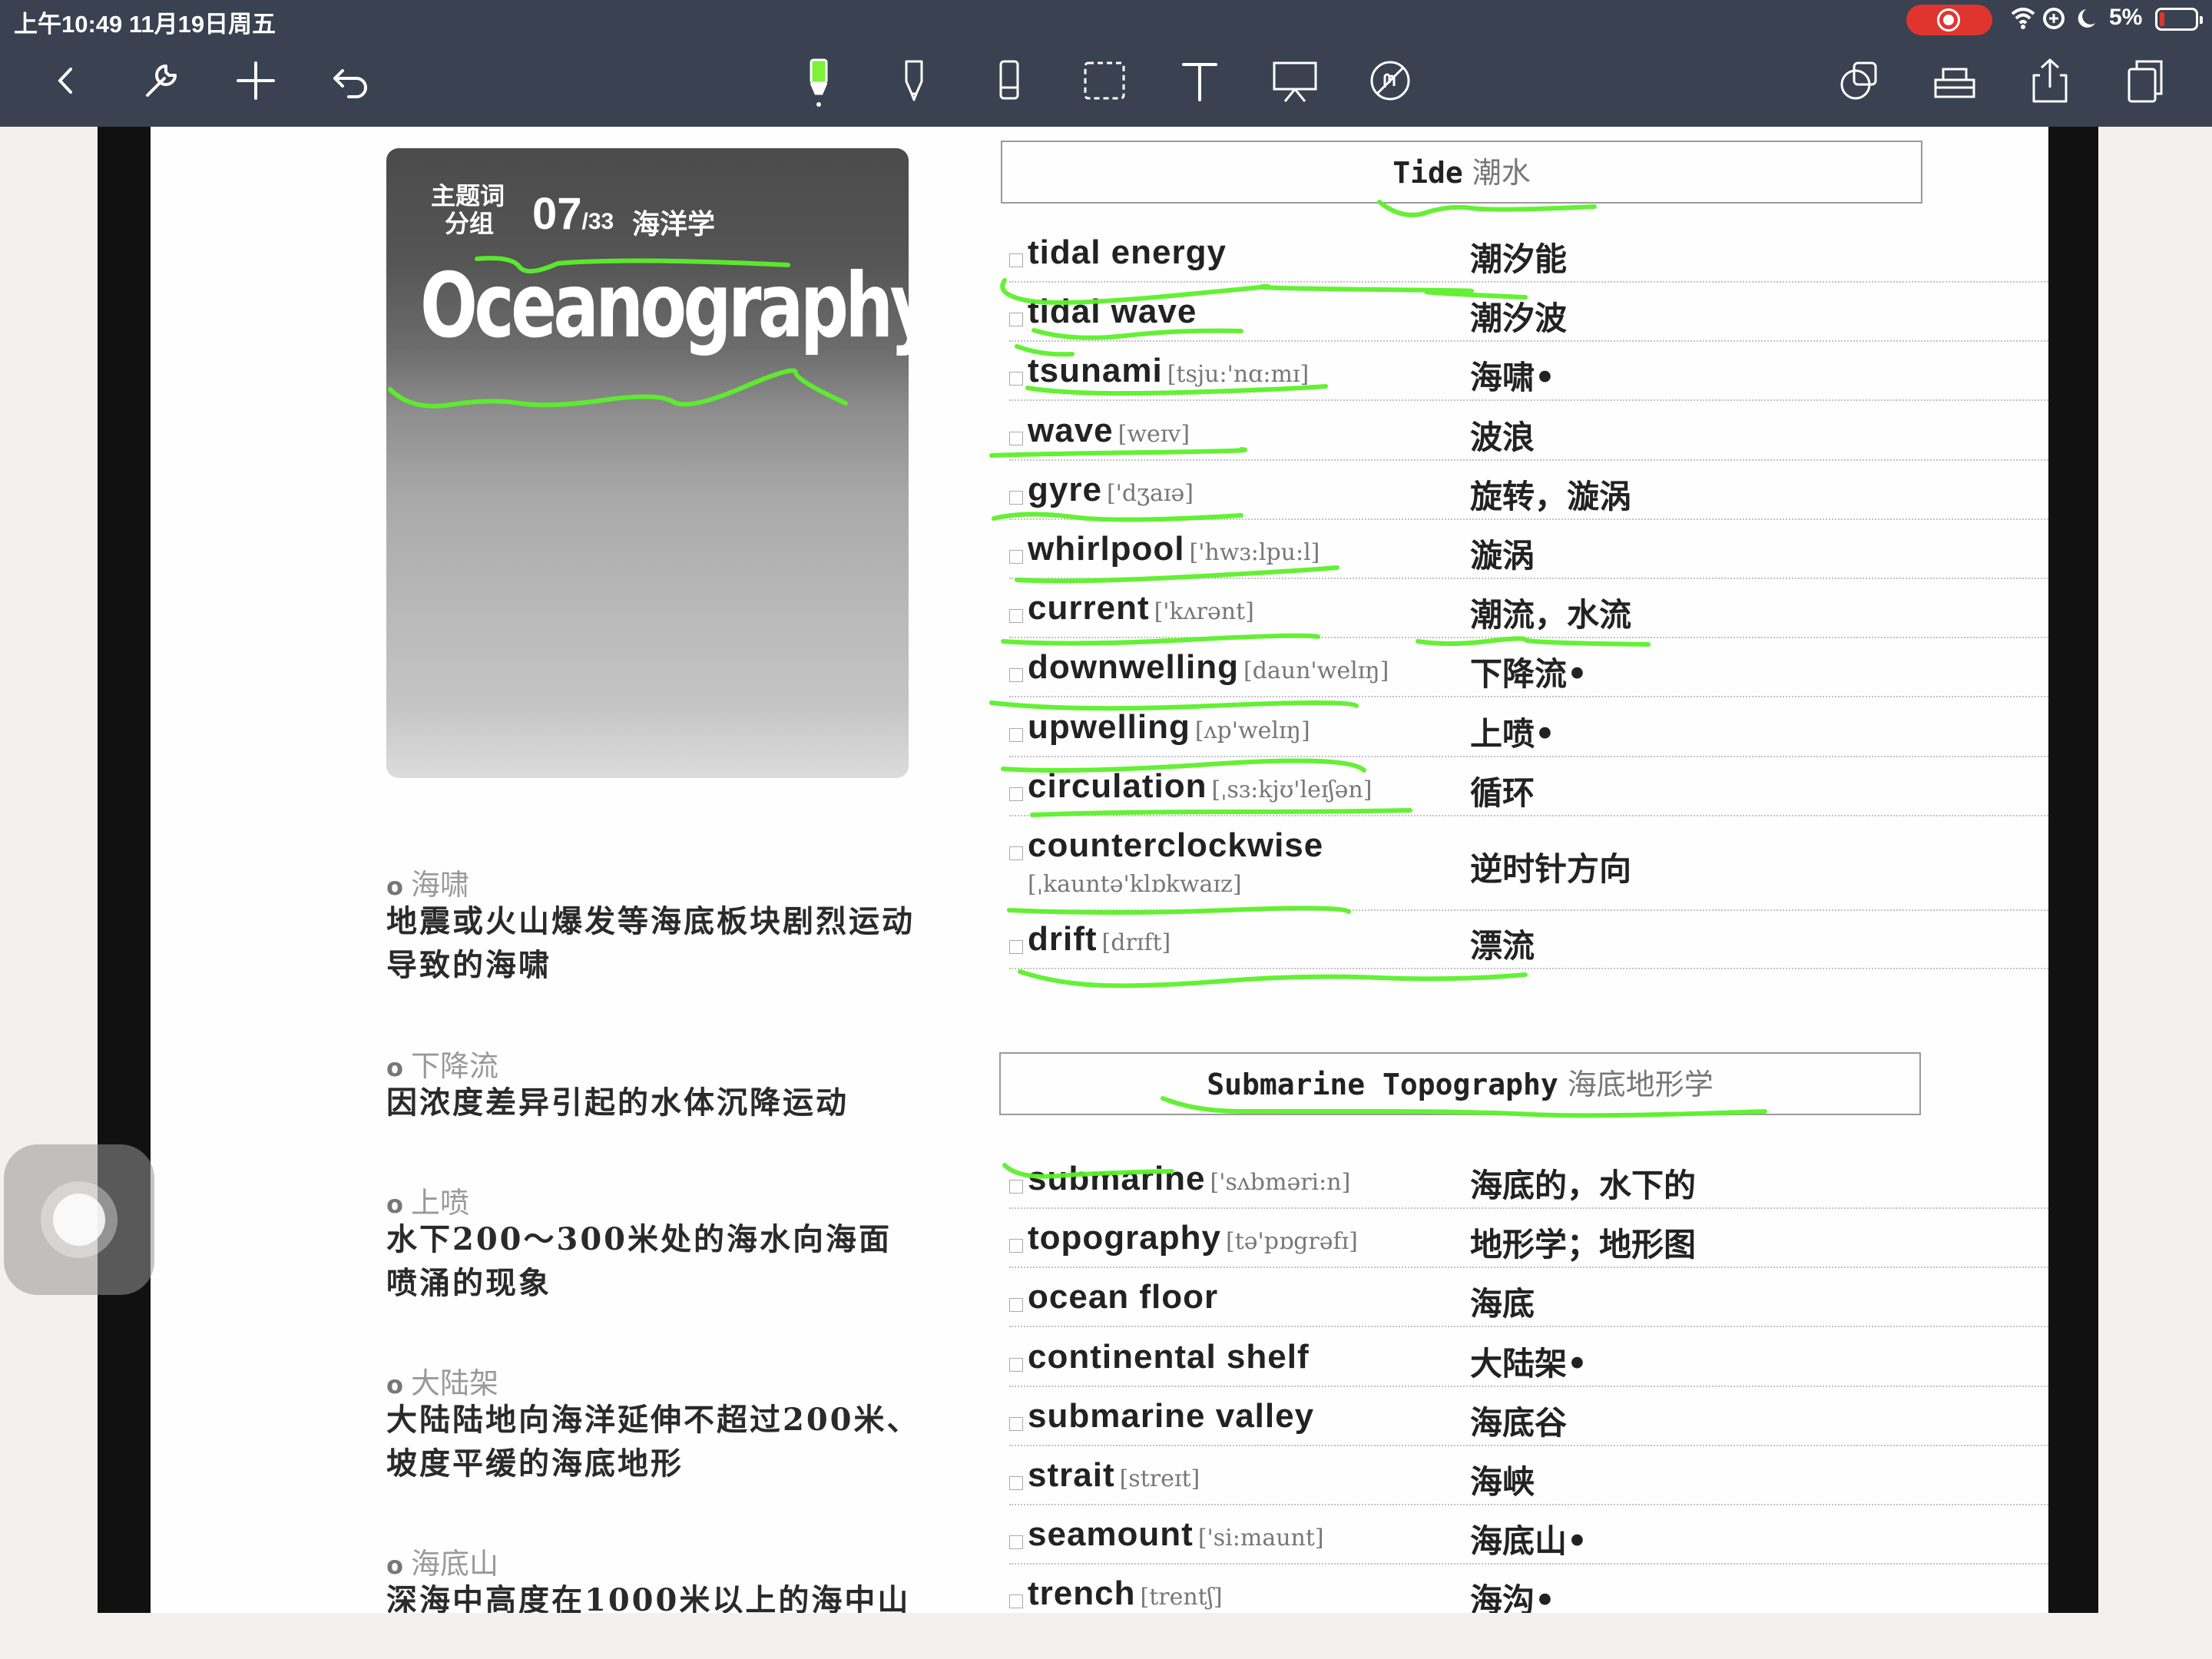 The width and height of the screenshot is (2212, 1659). I want to click on vocab-word: submarine valley, so click(1171, 1416).